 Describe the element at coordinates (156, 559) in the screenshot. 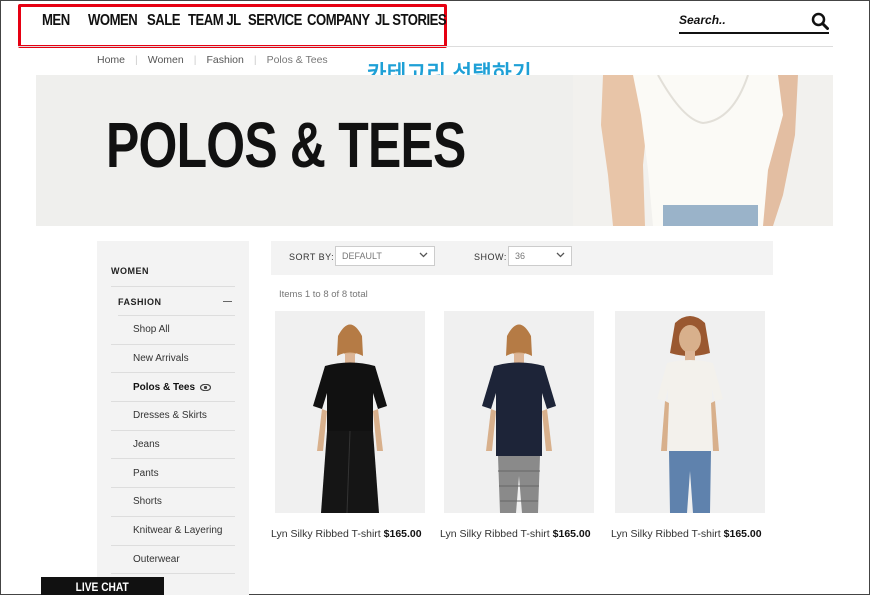

I see `sidebar-item-label: Outerwear` at that location.